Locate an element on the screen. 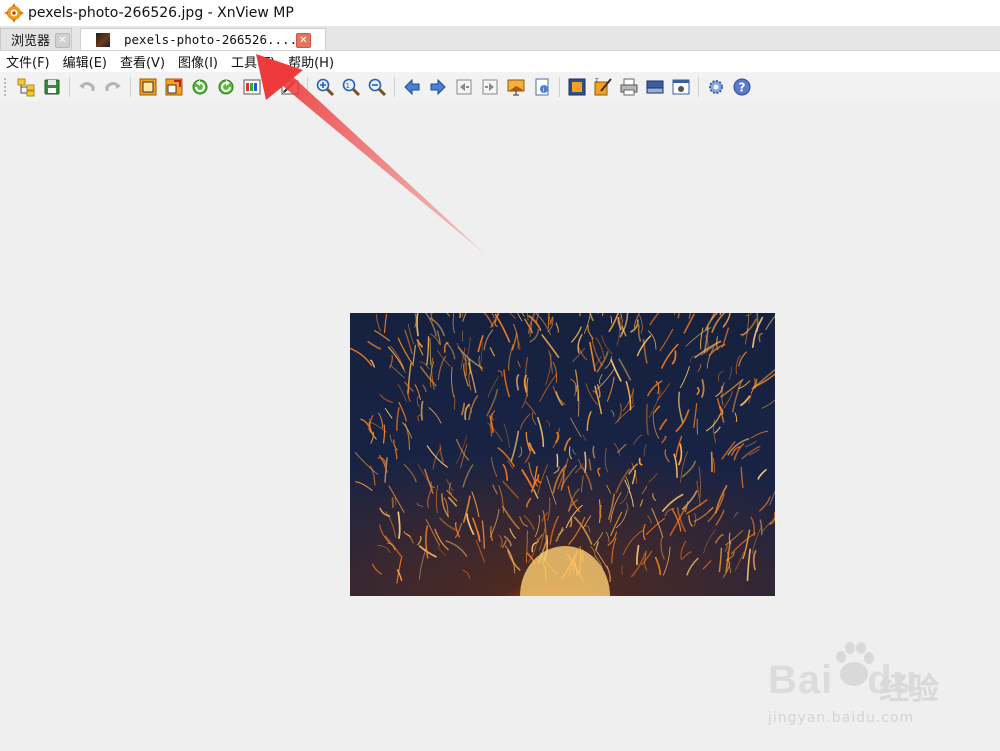  zoom-out-button is located at coordinates (377, 87).